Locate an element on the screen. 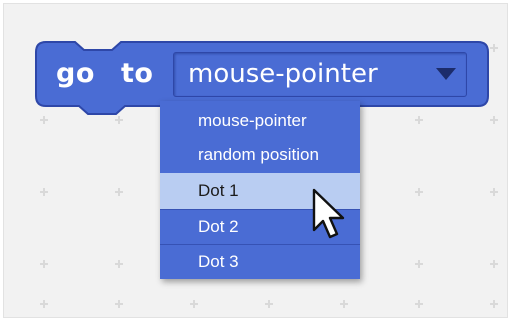 The width and height of the screenshot is (511, 321). chevron-down-icon is located at coordinates (446, 74).